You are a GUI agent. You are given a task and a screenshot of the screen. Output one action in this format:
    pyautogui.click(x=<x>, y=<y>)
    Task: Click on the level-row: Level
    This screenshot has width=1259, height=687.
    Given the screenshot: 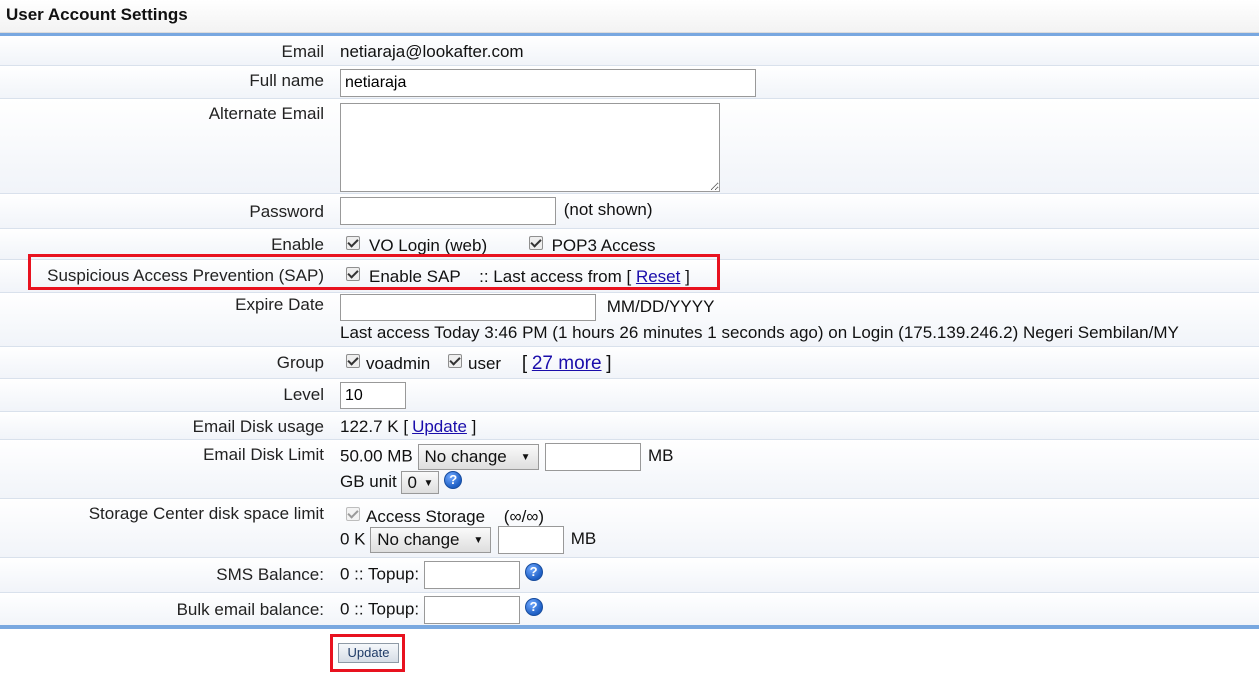 What is the action you would take?
    pyautogui.click(x=629, y=395)
    